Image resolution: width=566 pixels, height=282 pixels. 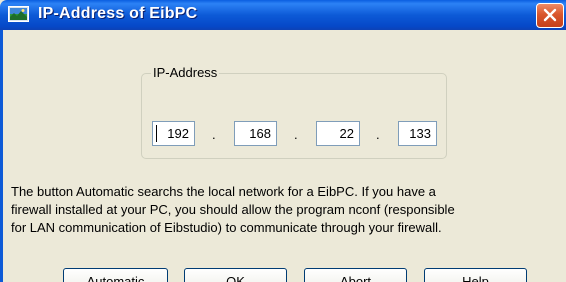 What do you see at coordinates (156, 133) in the screenshot?
I see `text-caret` at bounding box center [156, 133].